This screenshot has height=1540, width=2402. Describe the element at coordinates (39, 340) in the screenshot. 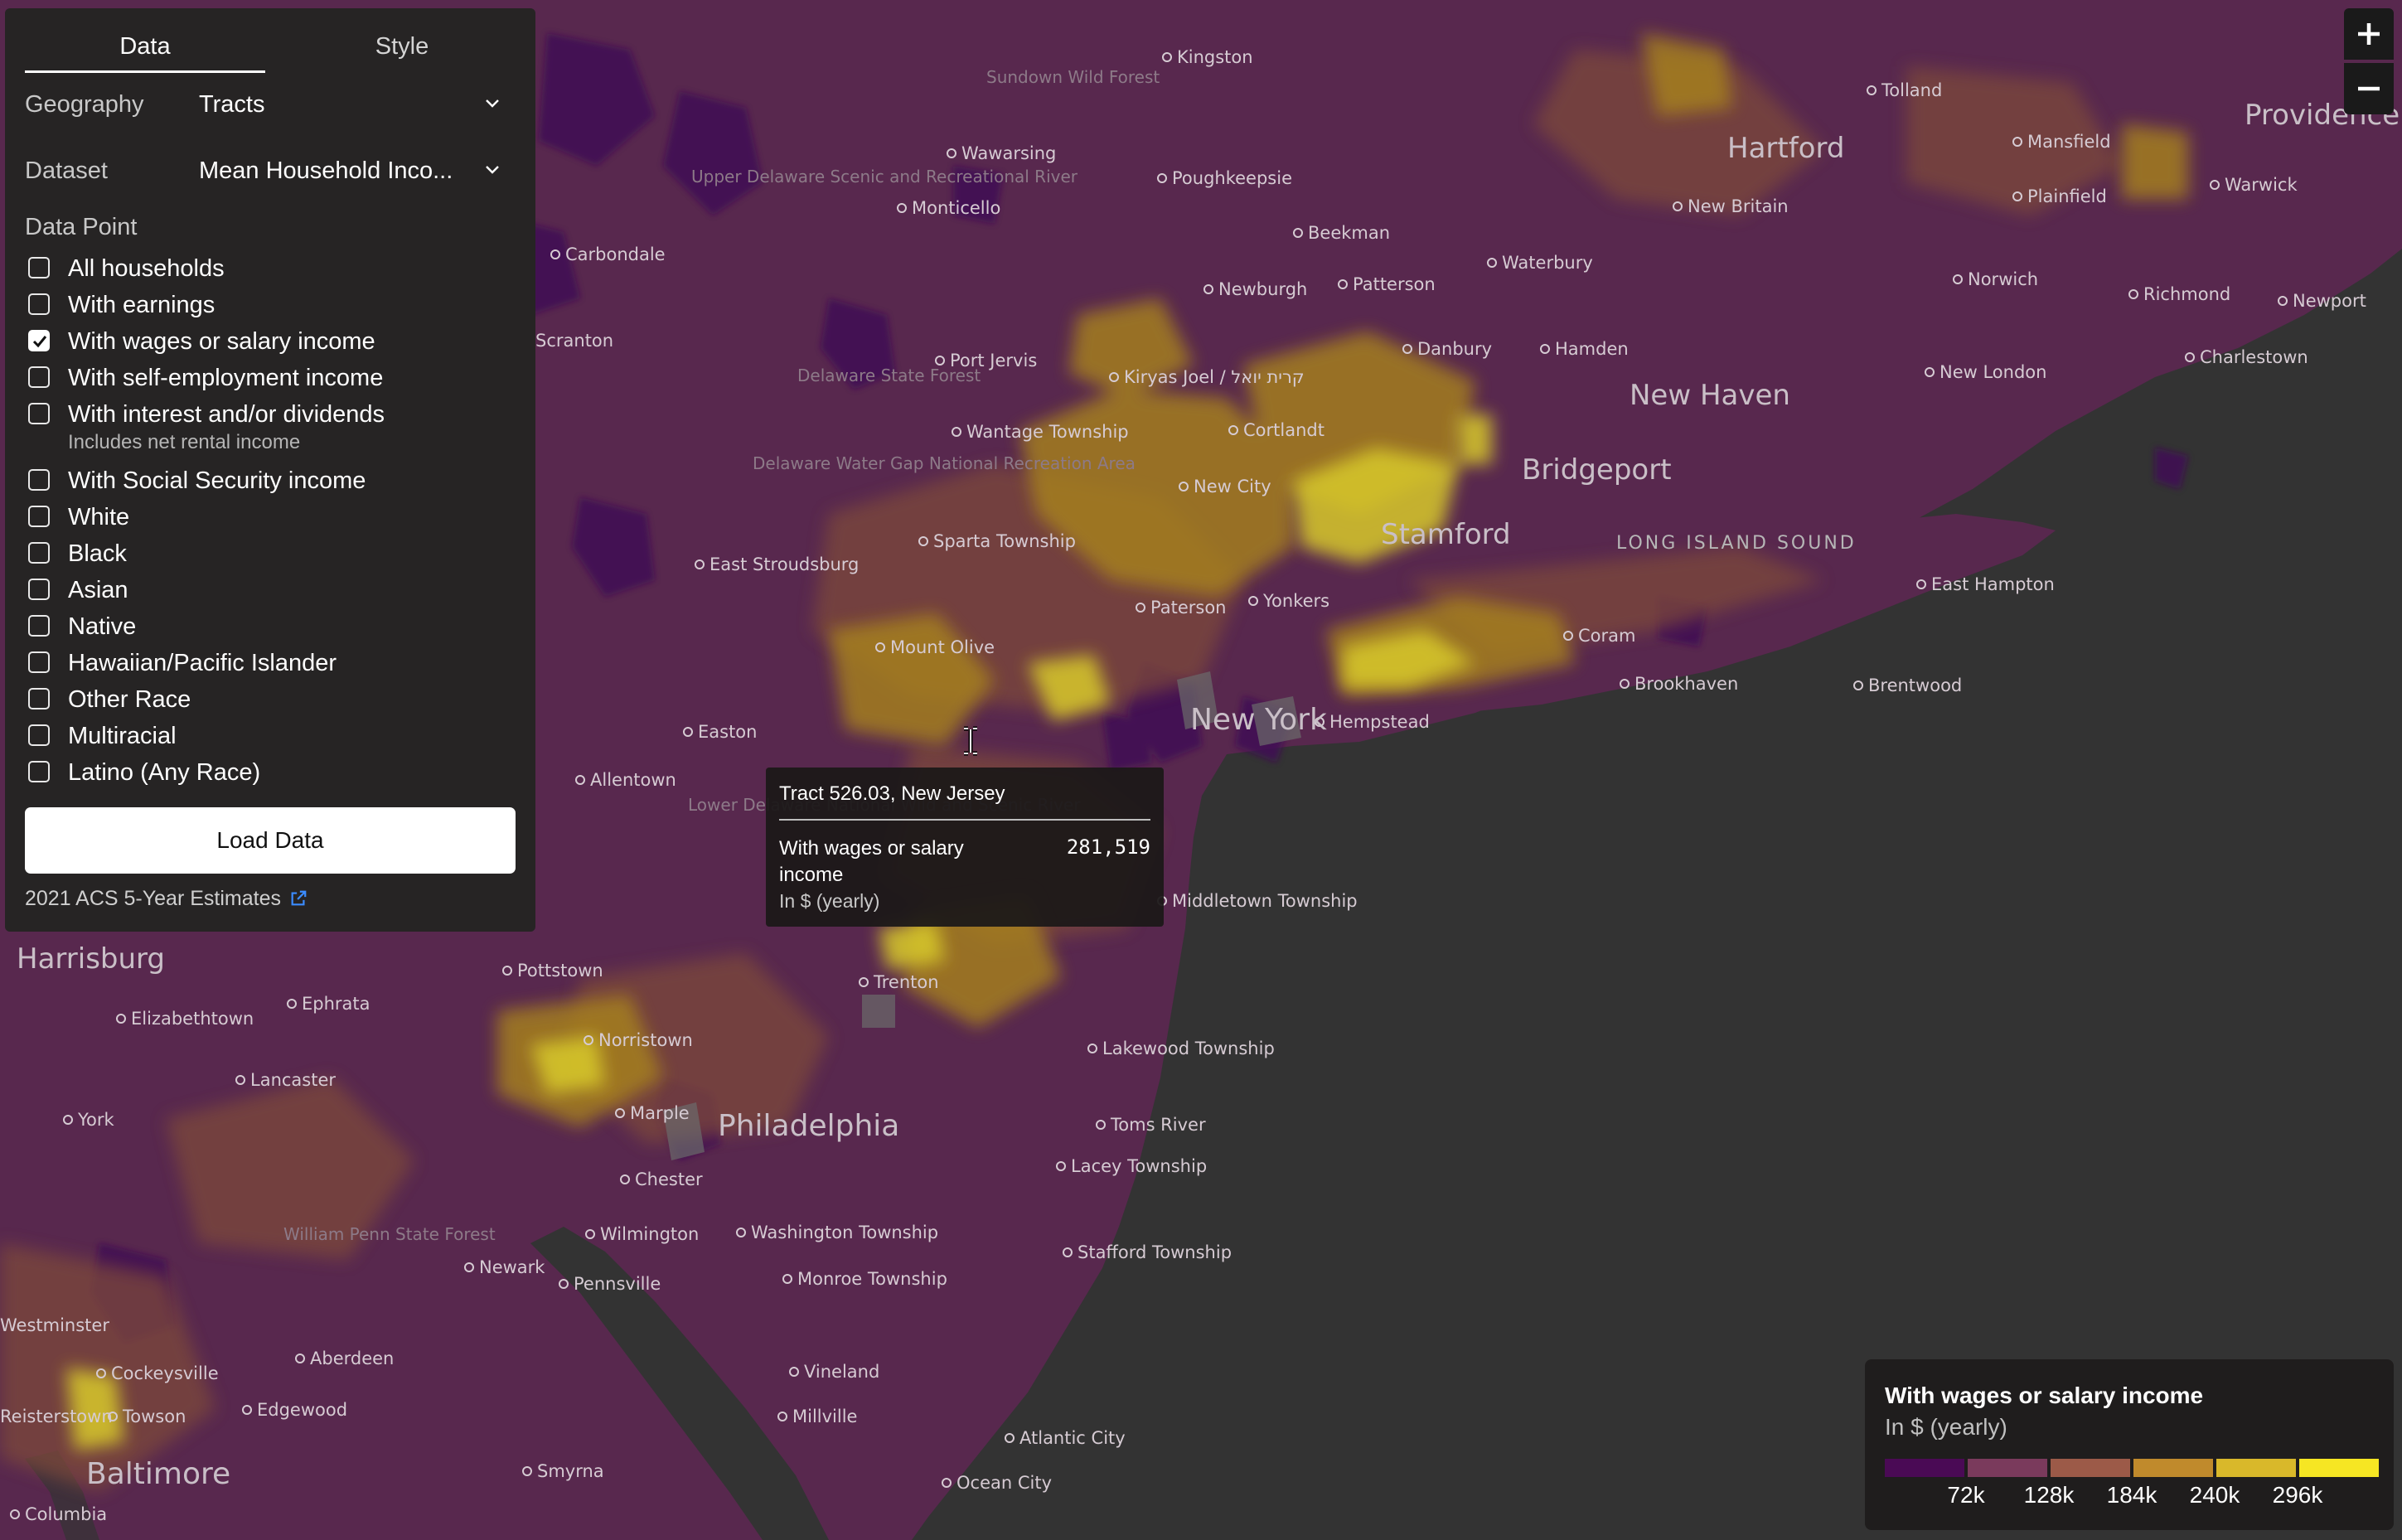

I see `checkbox-checked` at that location.